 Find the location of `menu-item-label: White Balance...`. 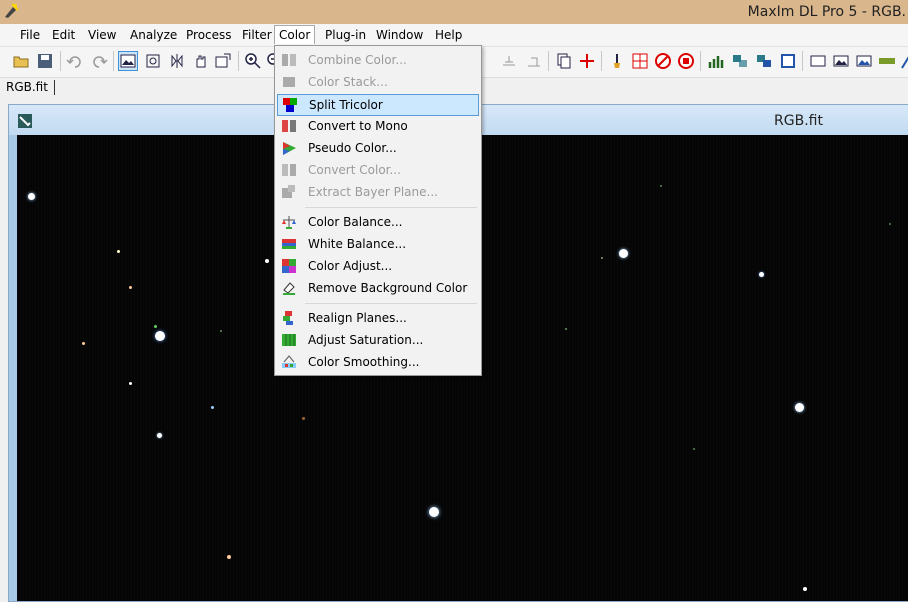

menu-item-label: White Balance... is located at coordinates (357, 244).